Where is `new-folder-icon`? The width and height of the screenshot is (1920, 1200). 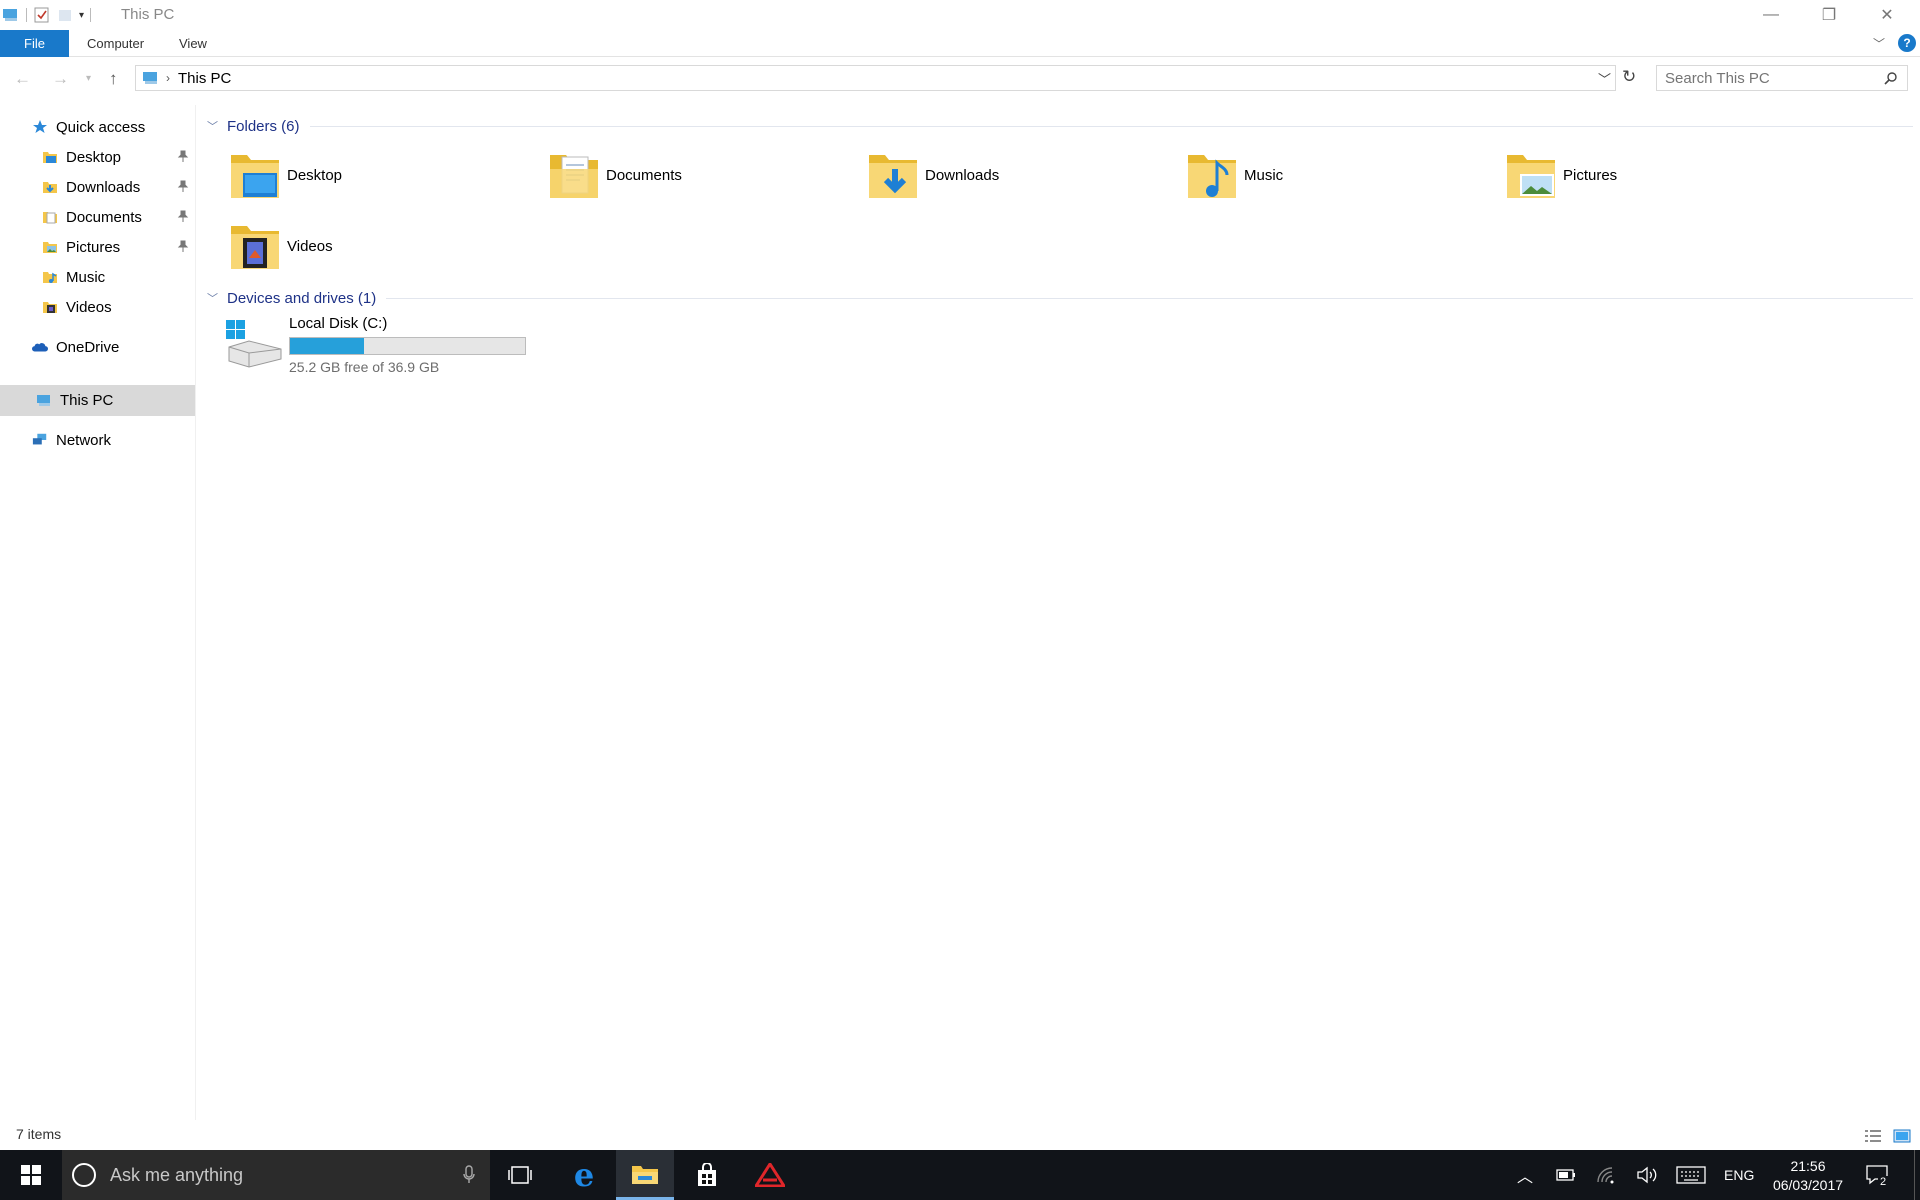 new-folder-icon is located at coordinates (65, 15).